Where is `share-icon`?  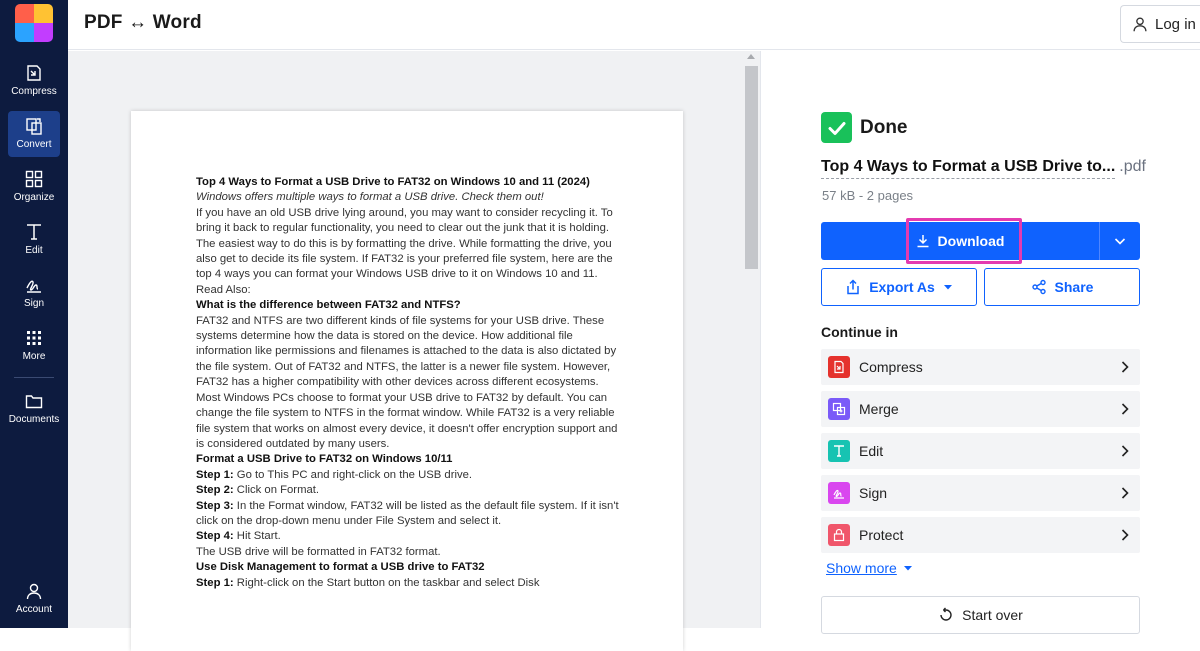 share-icon is located at coordinates (1038, 287).